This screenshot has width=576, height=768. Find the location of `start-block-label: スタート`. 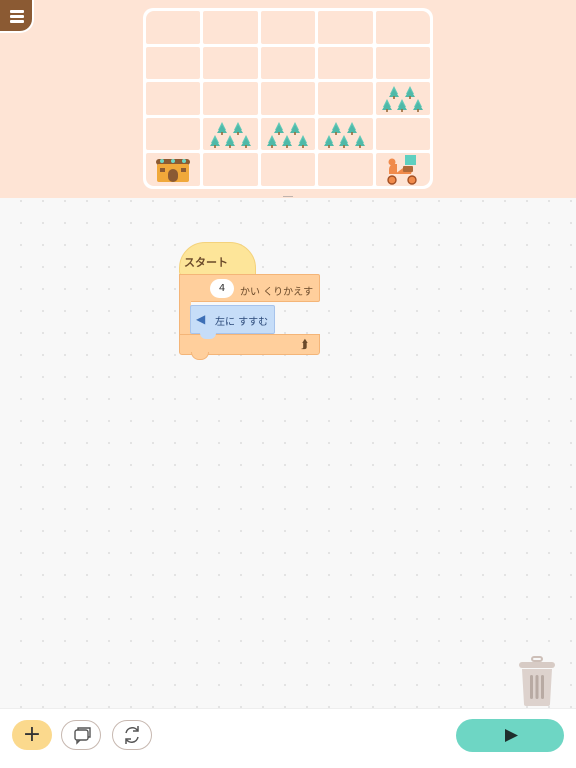

start-block-label: スタート is located at coordinates (206, 262).